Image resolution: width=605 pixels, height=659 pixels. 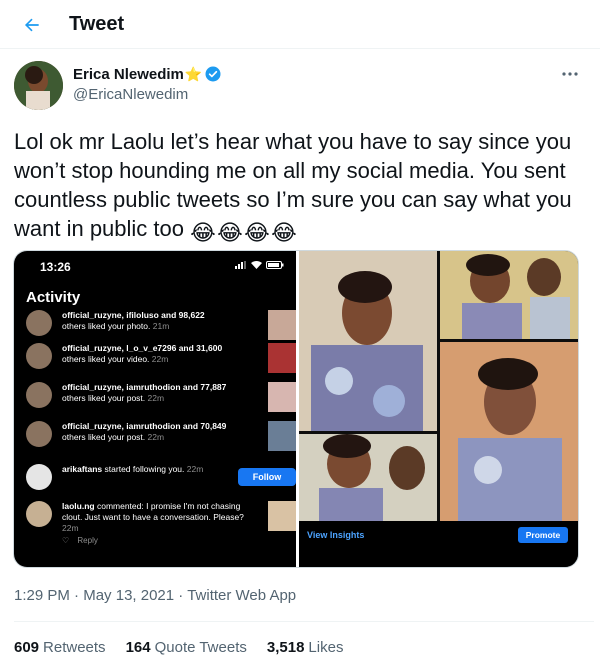 What do you see at coordinates (213, 74) in the screenshot?
I see `verified-badge-icon` at bounding box center [213, 74].